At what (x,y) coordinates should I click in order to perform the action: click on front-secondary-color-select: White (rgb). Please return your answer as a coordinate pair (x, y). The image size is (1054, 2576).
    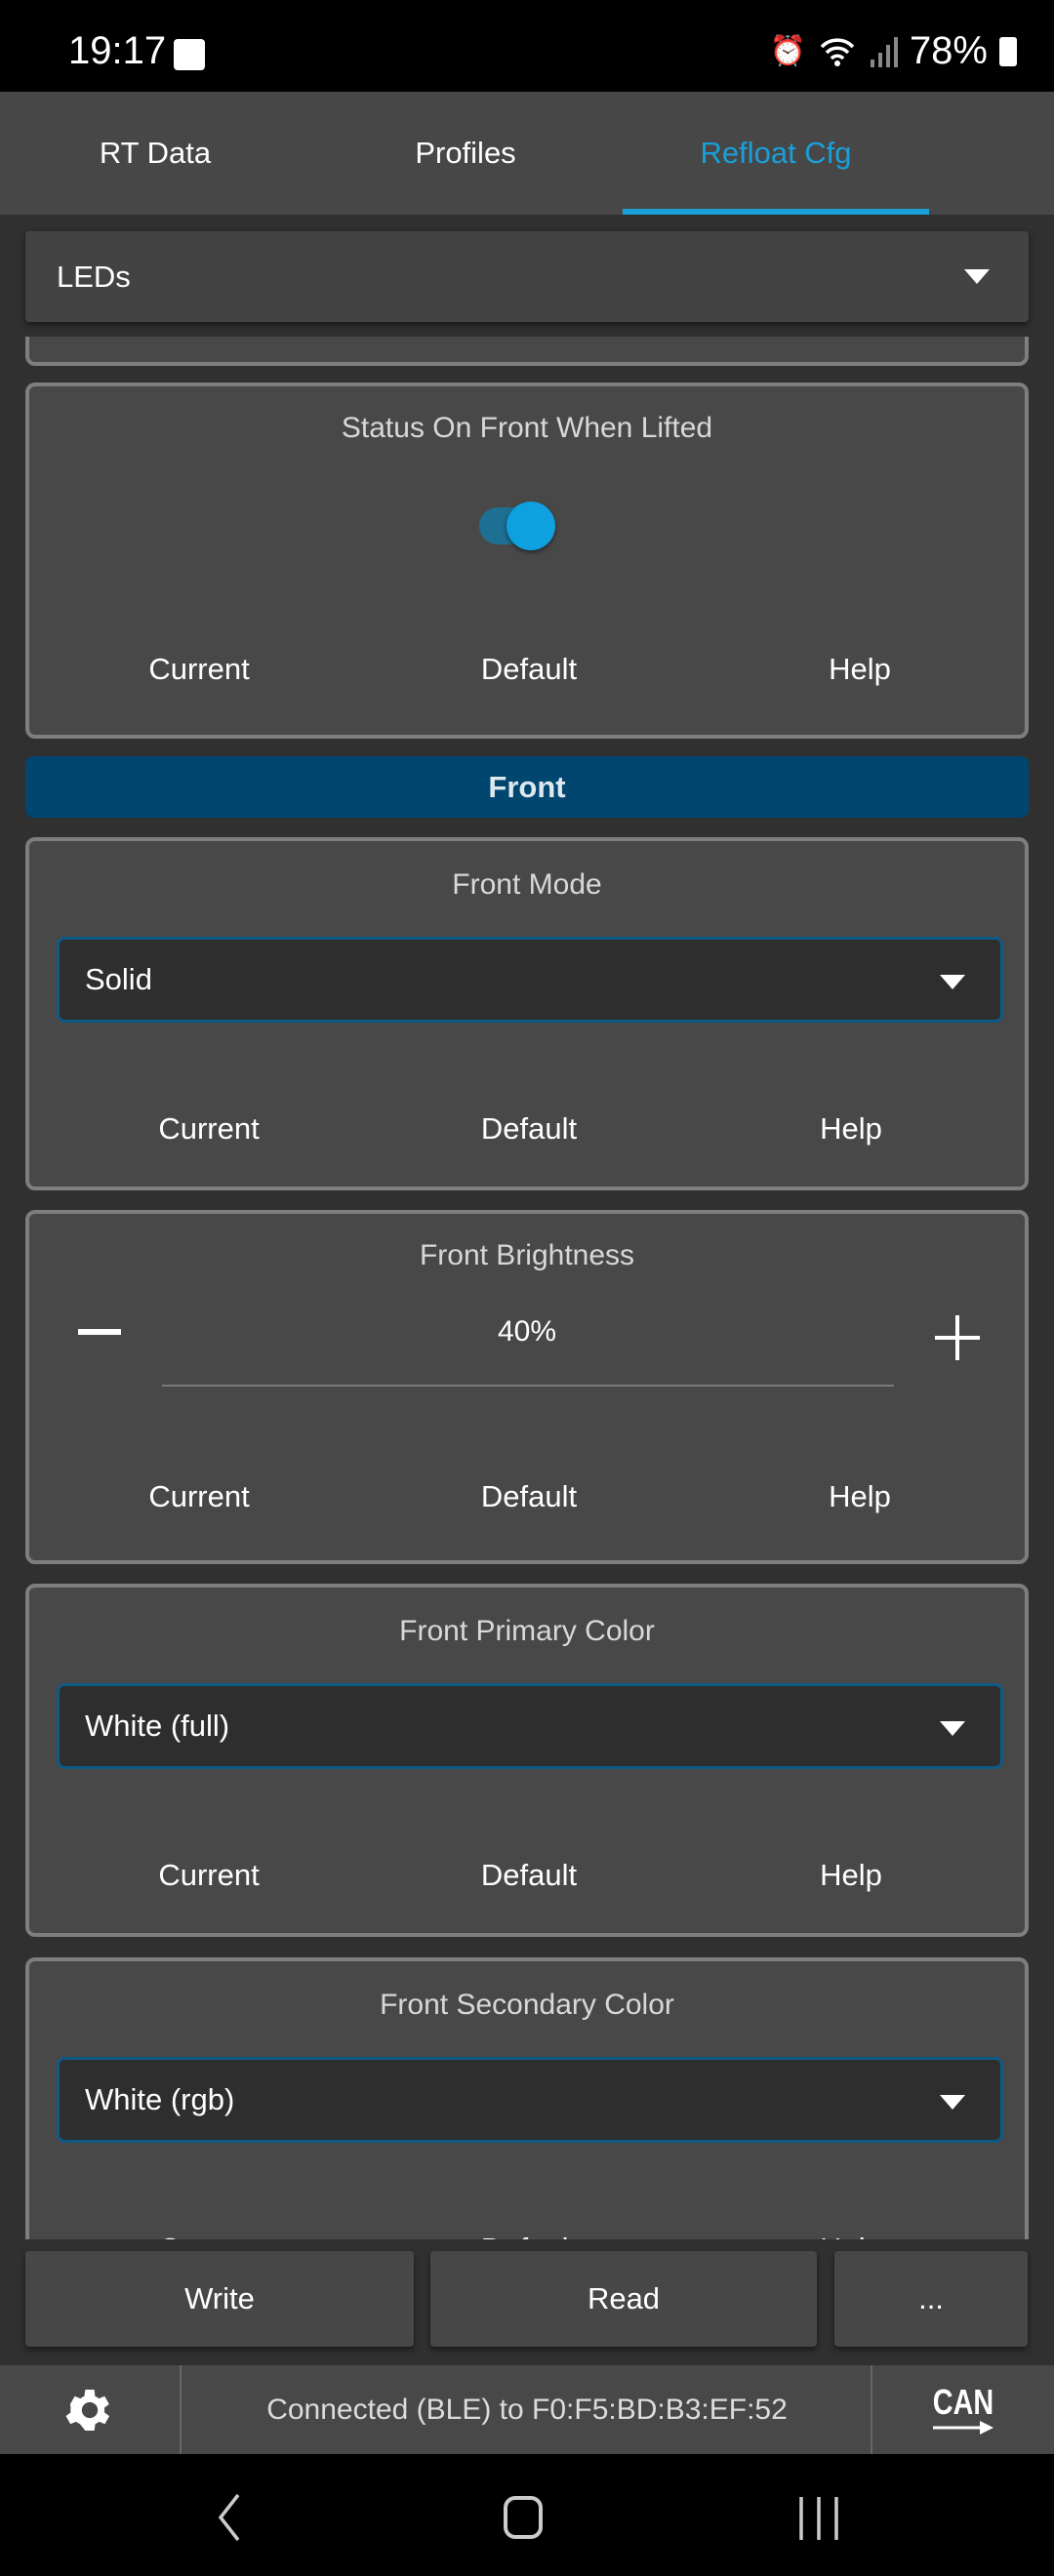
    Looking at the image, I should click on (530, 2100).